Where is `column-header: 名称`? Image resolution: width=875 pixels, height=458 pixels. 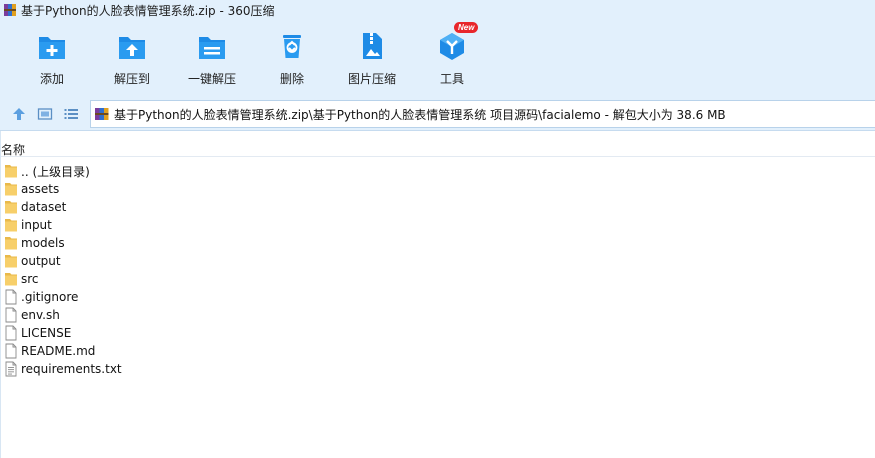 column-header: 名称 is located at coordinates (437, 148).